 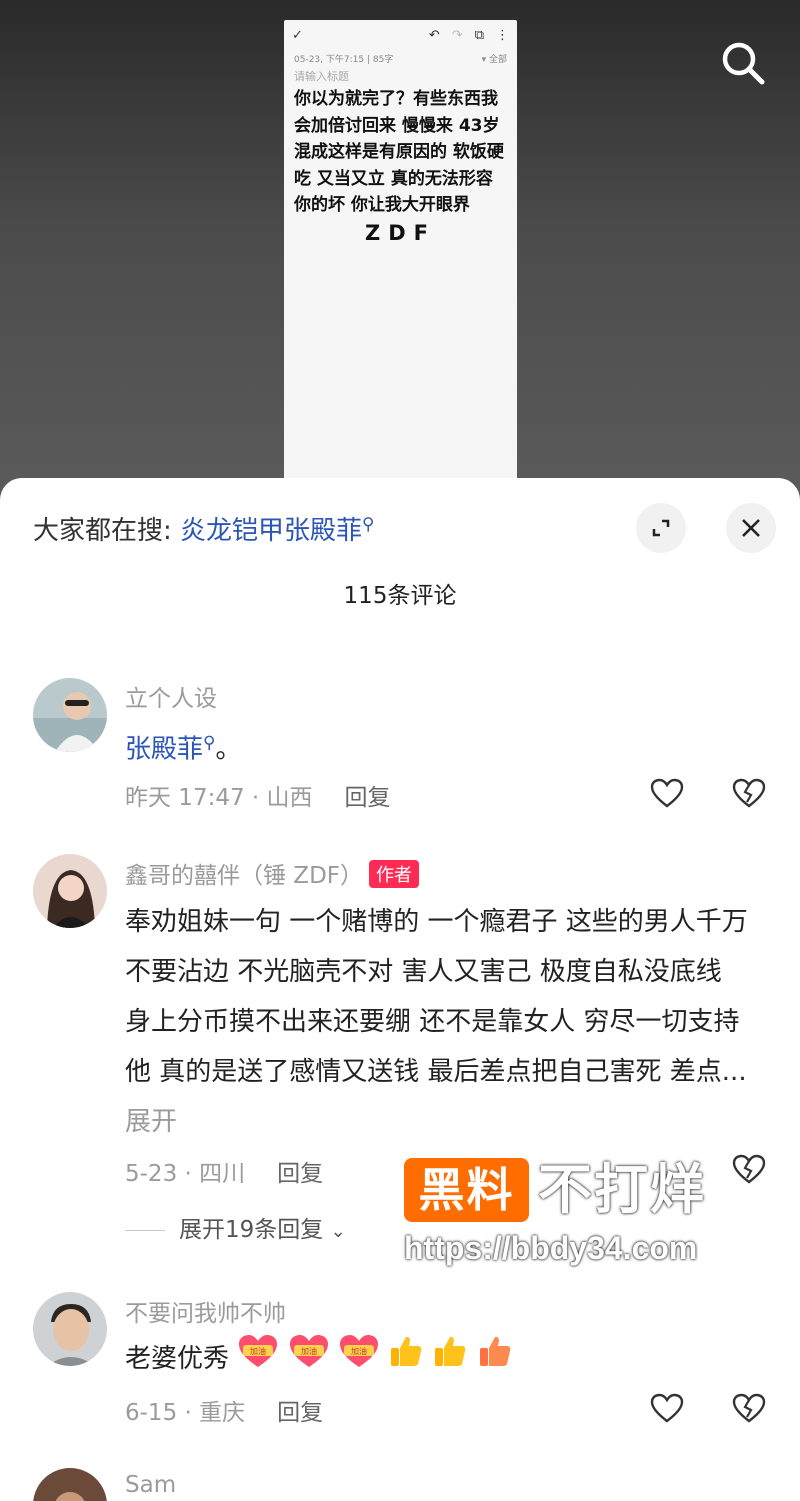 I want to click on watermark: 黑料 不打烊 https://bbdy34.com, so click(x=569, y=1218).